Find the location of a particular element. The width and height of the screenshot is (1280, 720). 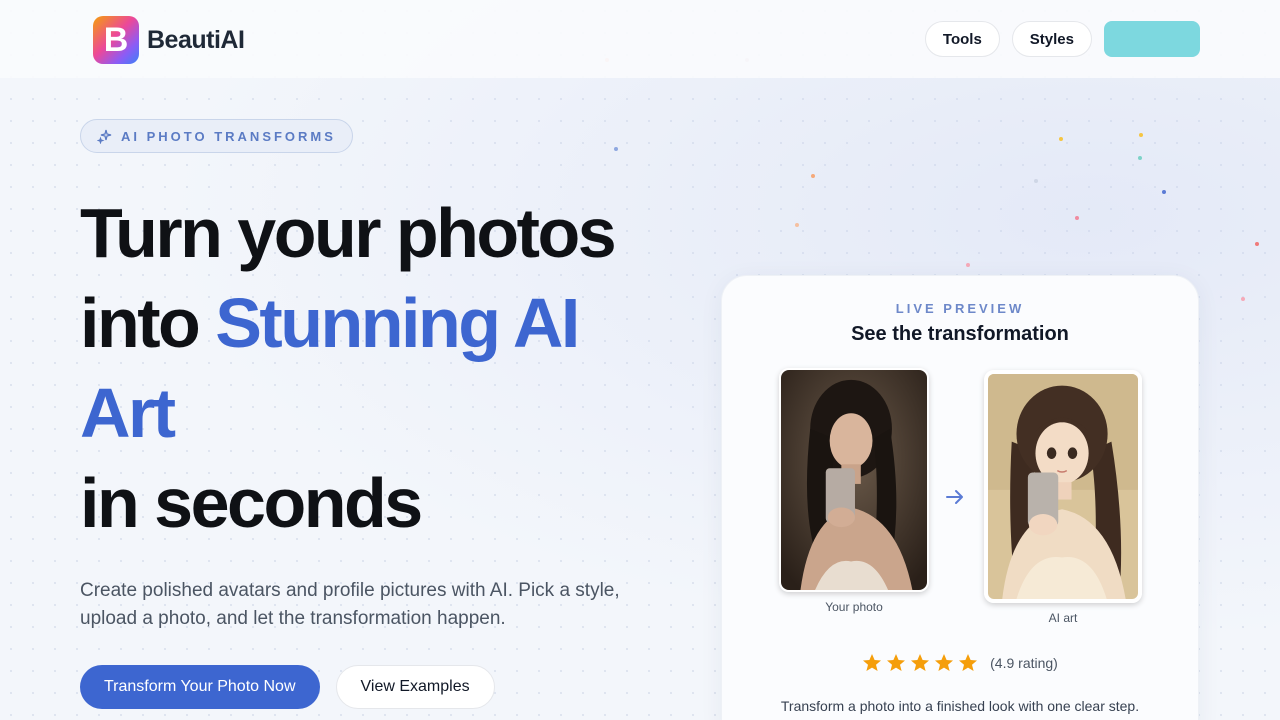

hero-badge: AI PHOTO TRANSFORMS is located at coordinates (216, 136).